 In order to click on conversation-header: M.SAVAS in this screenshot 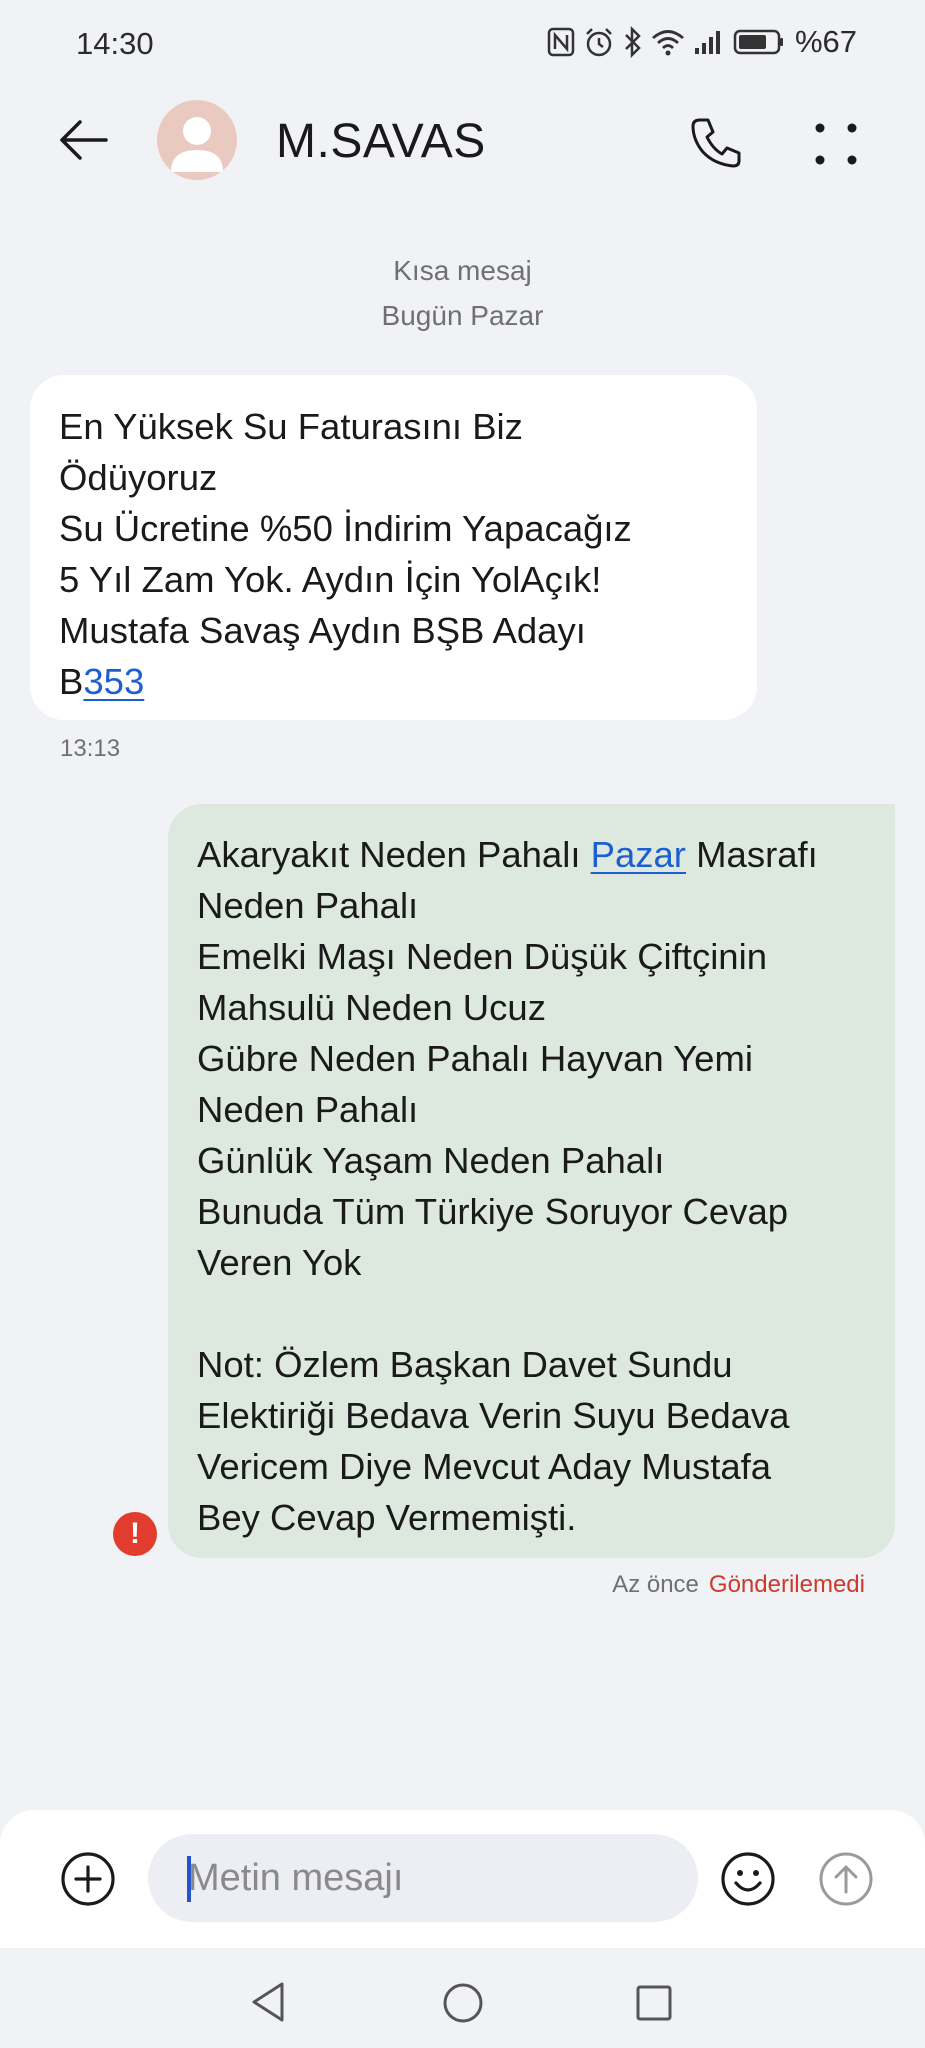, I will do `click(462, 140)`.